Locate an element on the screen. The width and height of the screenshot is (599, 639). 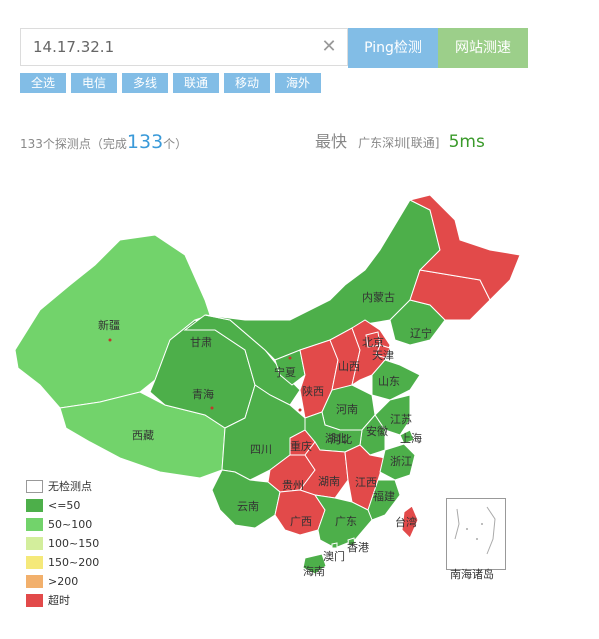
label-shanghai: 上海 is located at coordinates (411, 438).